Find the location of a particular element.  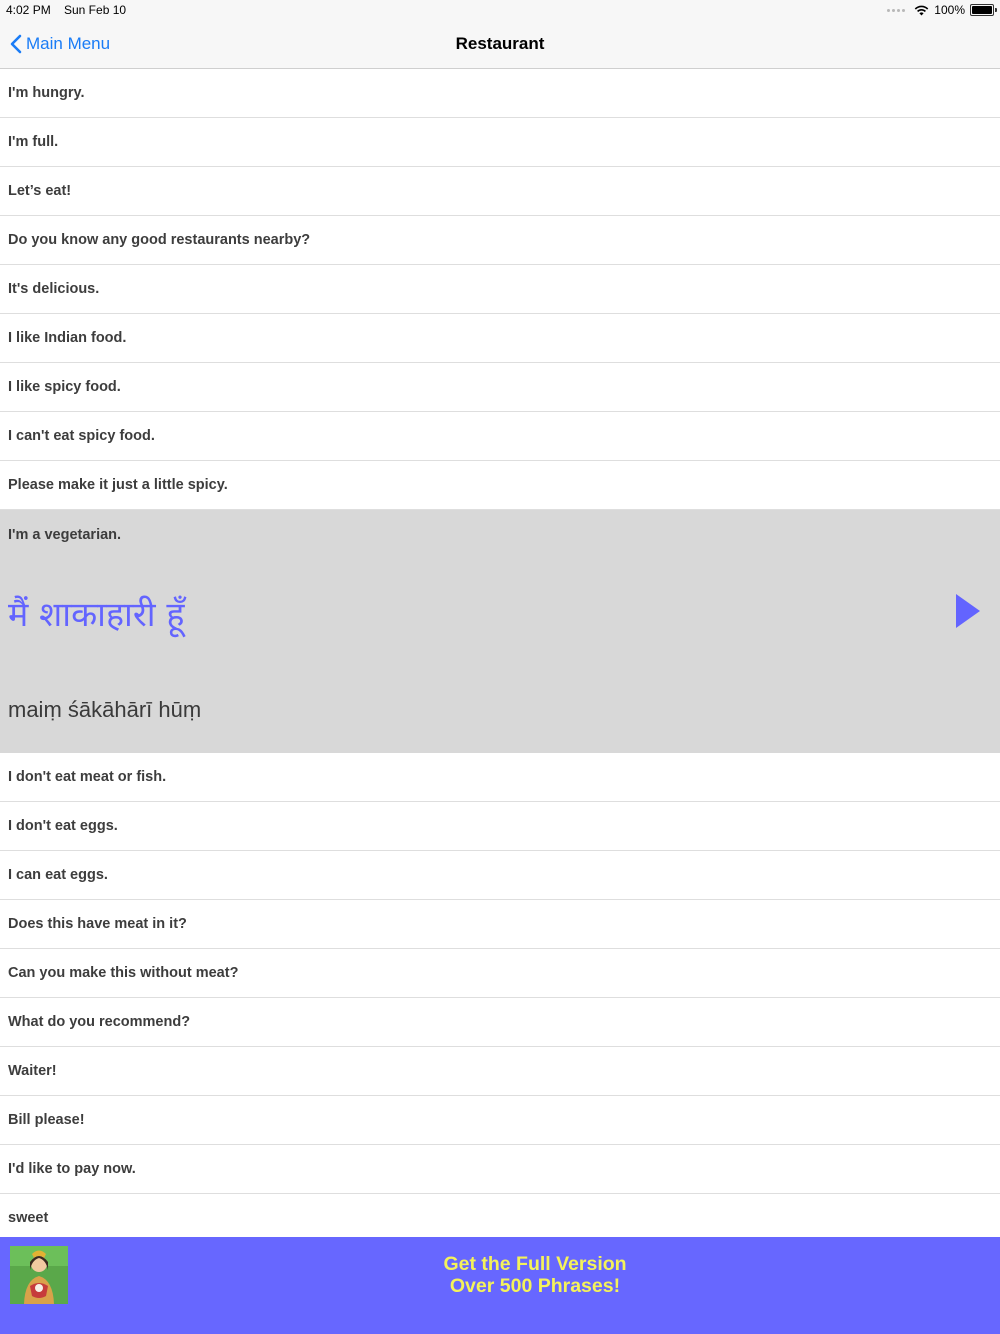

play-audio-button is located at coordinates (968, 611).